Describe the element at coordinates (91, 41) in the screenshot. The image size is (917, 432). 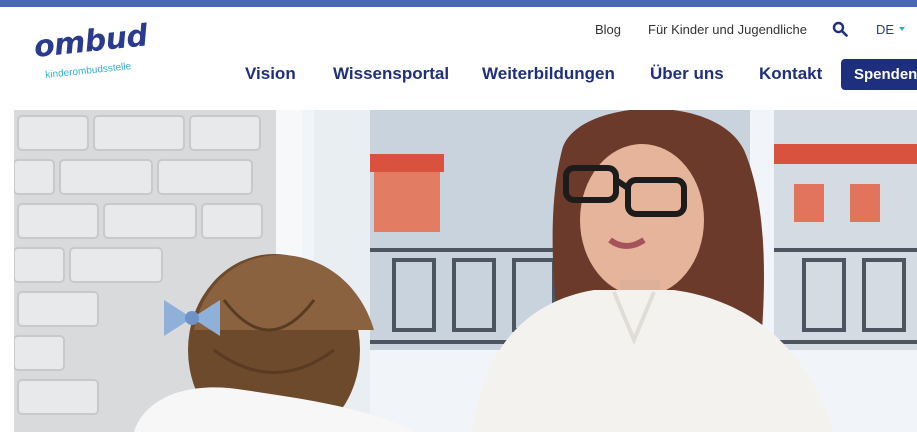
I see `logo-wordmark: ombud` at that location.